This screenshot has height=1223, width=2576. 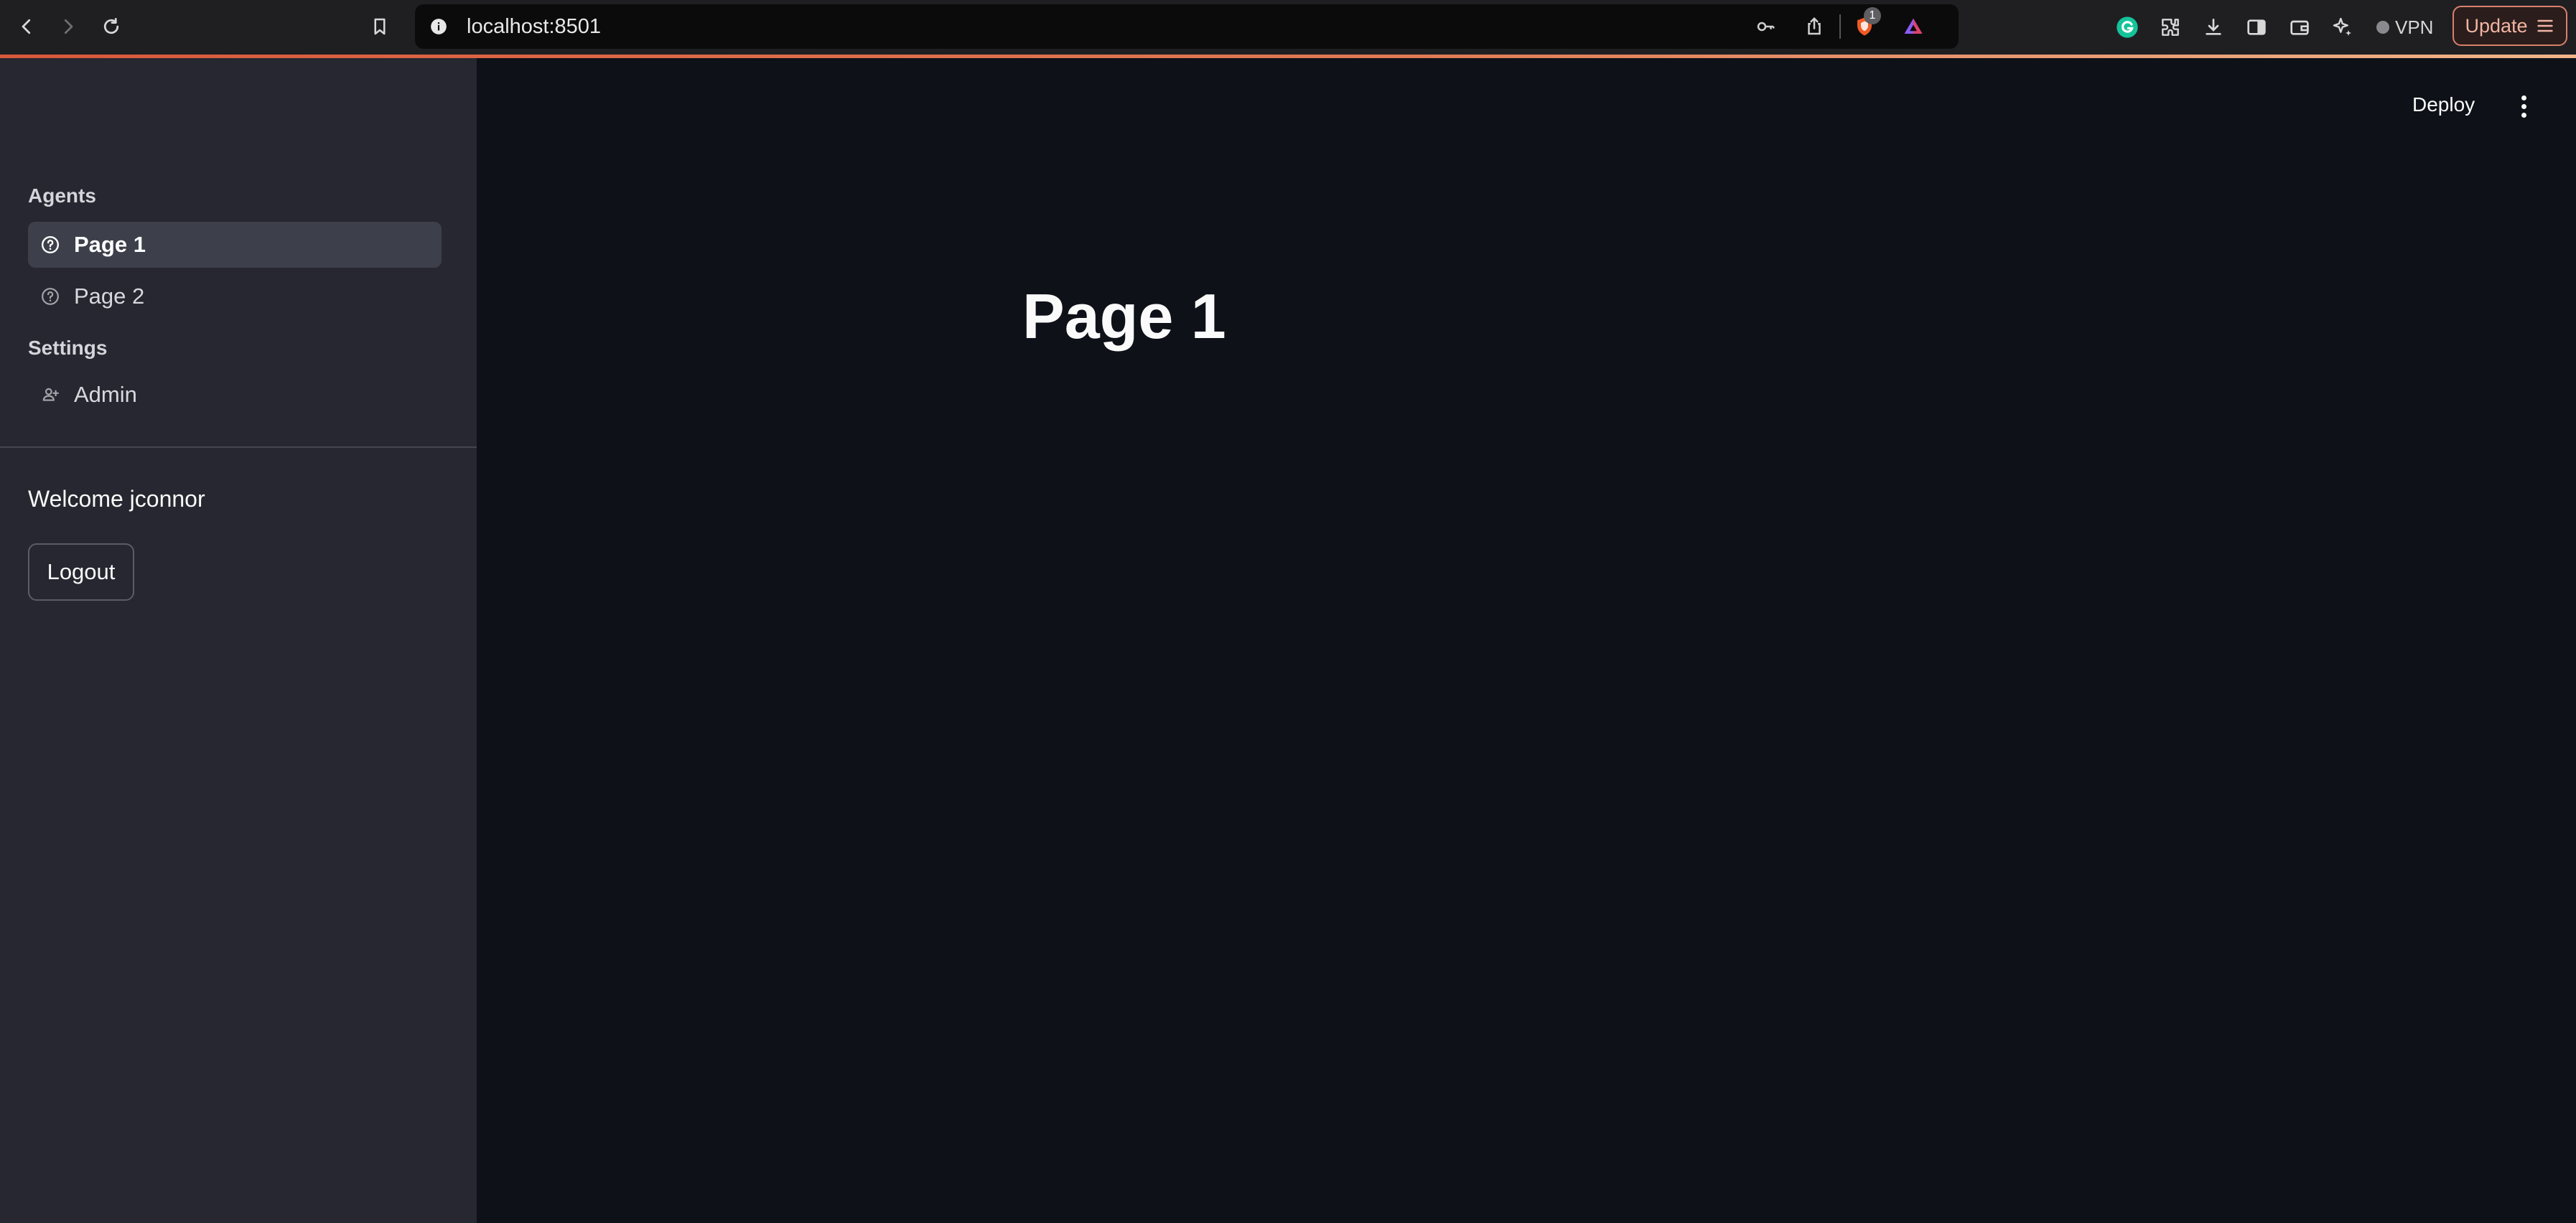 What do you see at coordinates (2213, 27) in the screenshot?
I see `downloads-icon` at bounding box center [2213, 27].